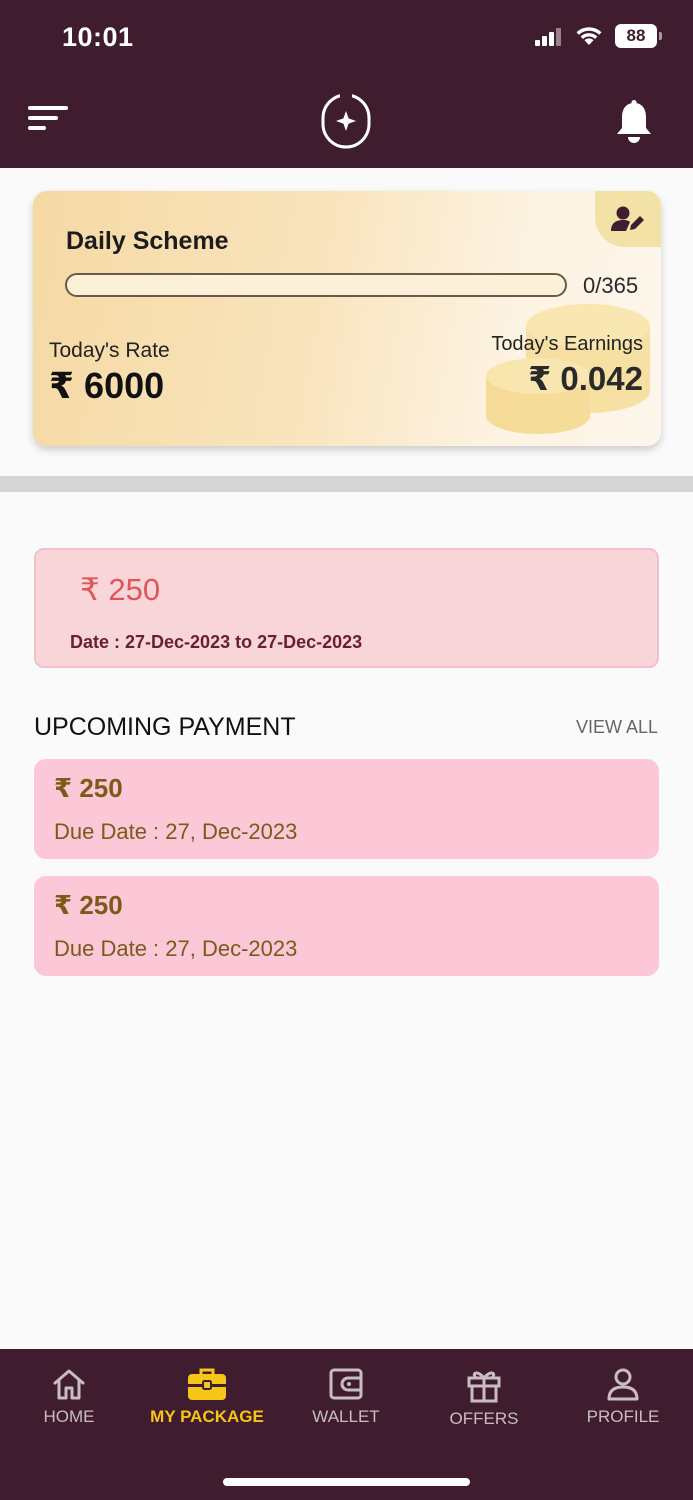  I want to click on sparkle-logo-icon, so click(346, 120).